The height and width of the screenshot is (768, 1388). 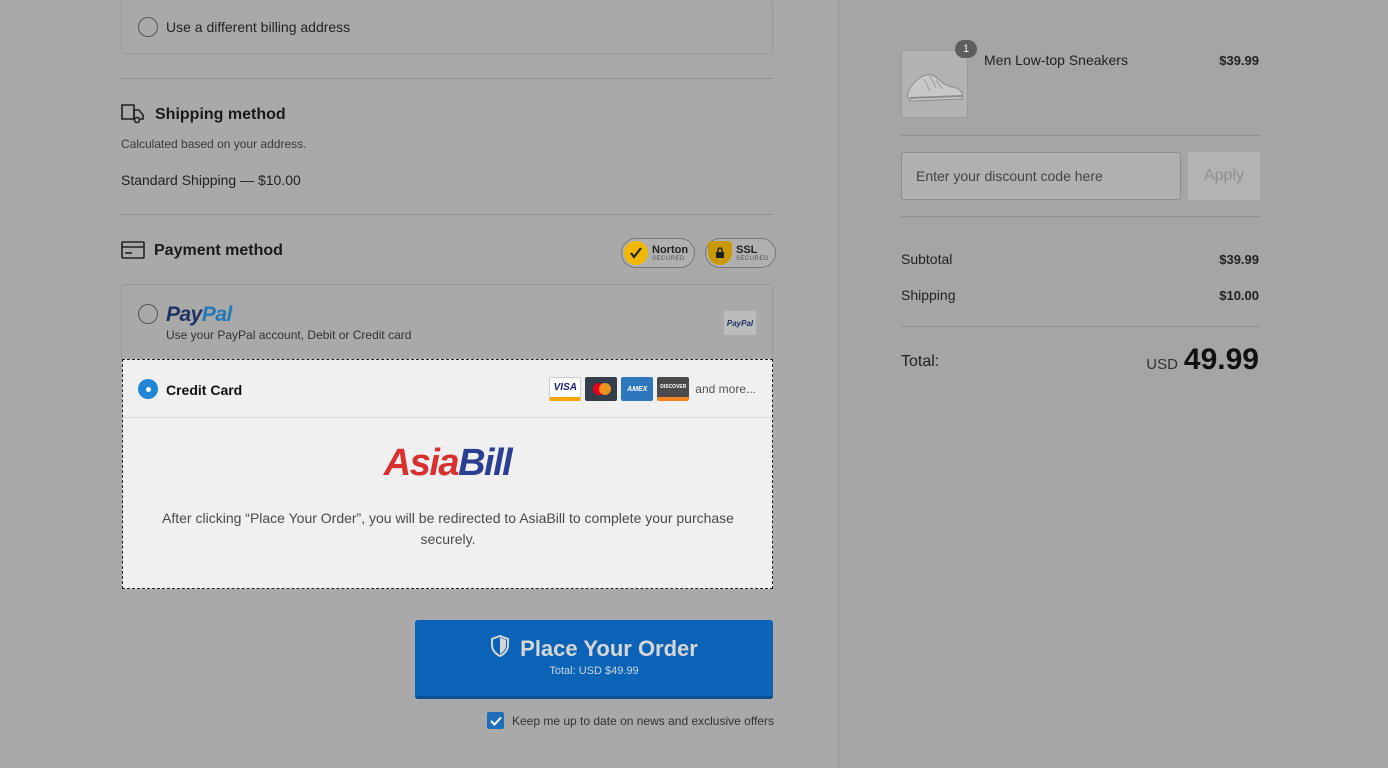 What do you see at coordinates (752, 258) in the screenshot?
I see `ssl-badge-sub: SECURED` at bounding box center [752, 258].